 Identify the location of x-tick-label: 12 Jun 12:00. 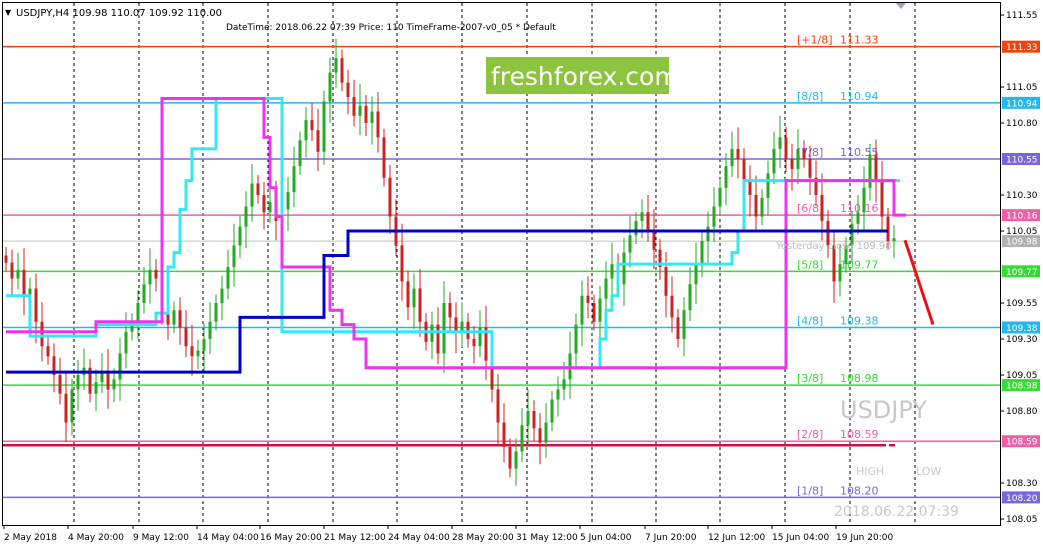
(736, 538).